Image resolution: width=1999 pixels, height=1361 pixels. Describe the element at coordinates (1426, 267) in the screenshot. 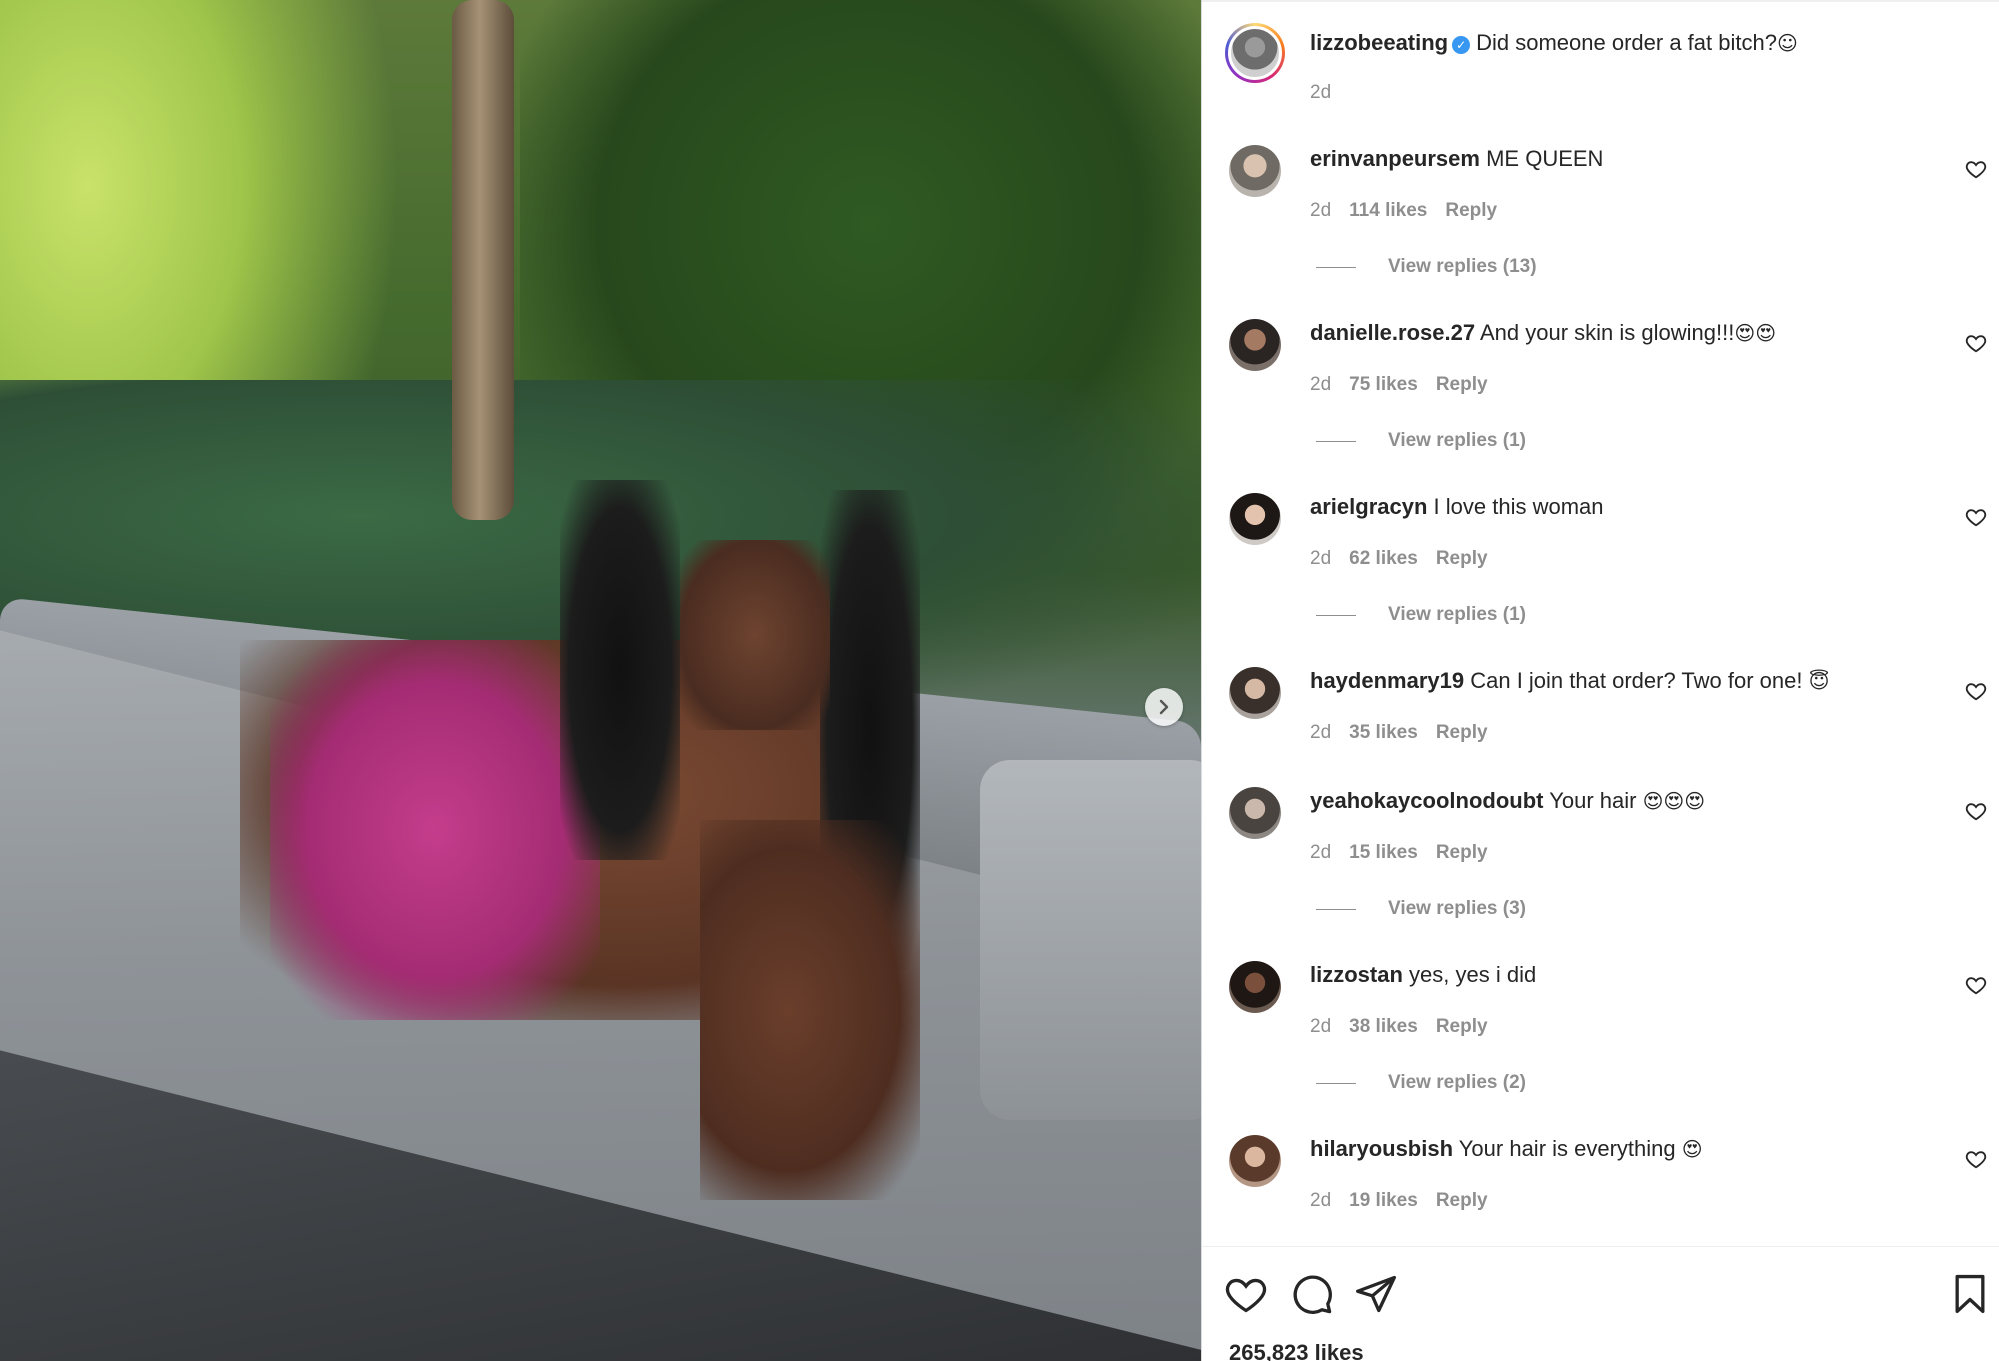

I see `view-replies-button: View replies (13)` at that location.